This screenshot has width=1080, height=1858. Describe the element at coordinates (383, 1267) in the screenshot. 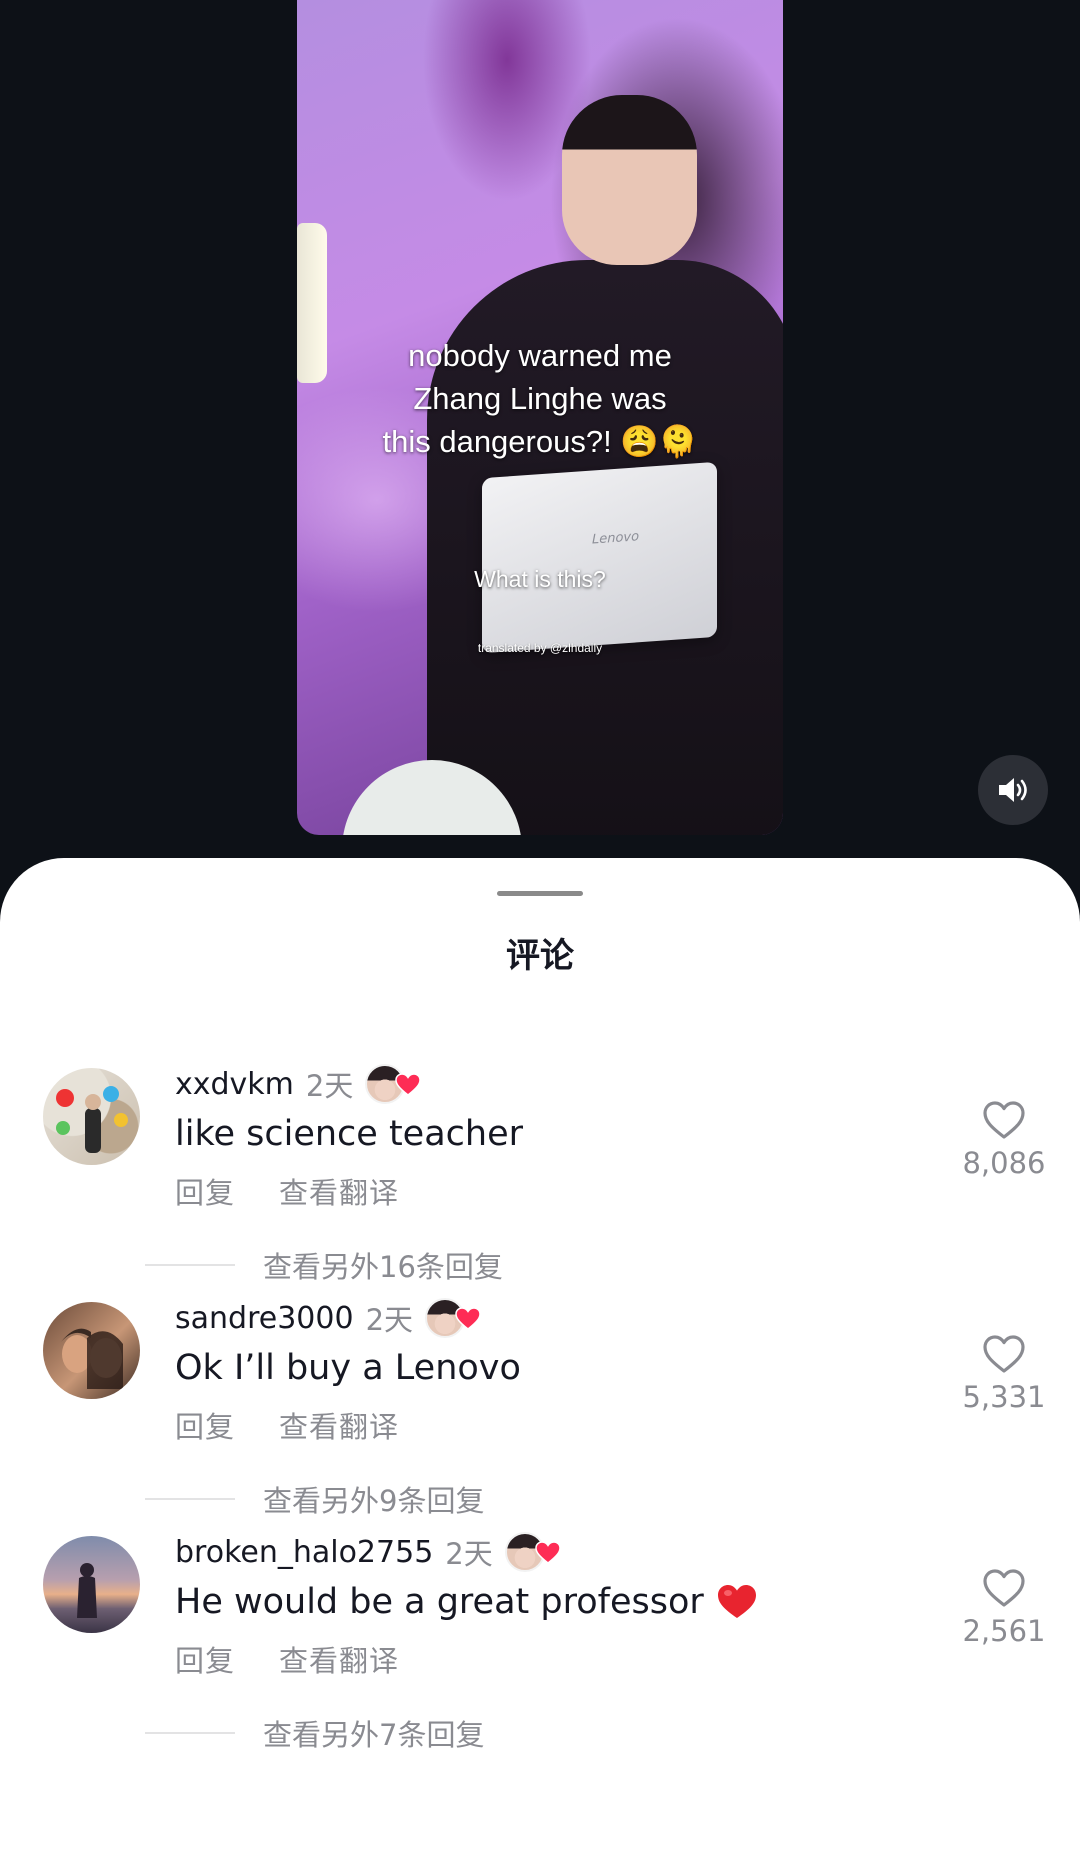

I see `view-replies-label: 查看另外16条回复` at that location.